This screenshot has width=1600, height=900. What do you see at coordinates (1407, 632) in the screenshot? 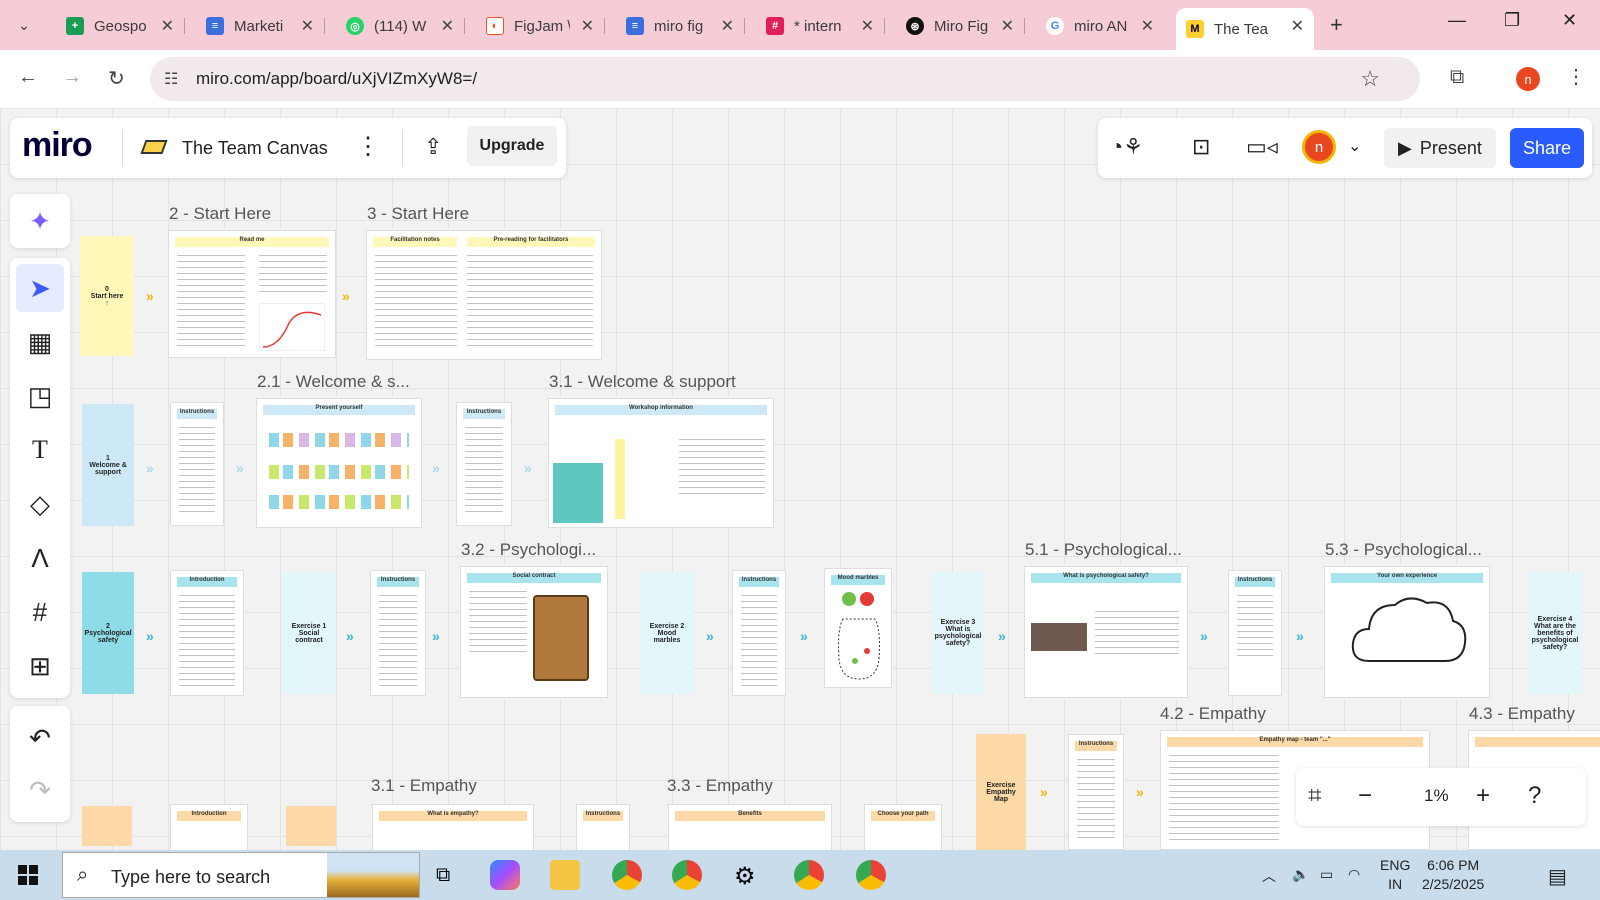
I see `frame-own-experience: Your own experience` at bounding box center [1407, 632].